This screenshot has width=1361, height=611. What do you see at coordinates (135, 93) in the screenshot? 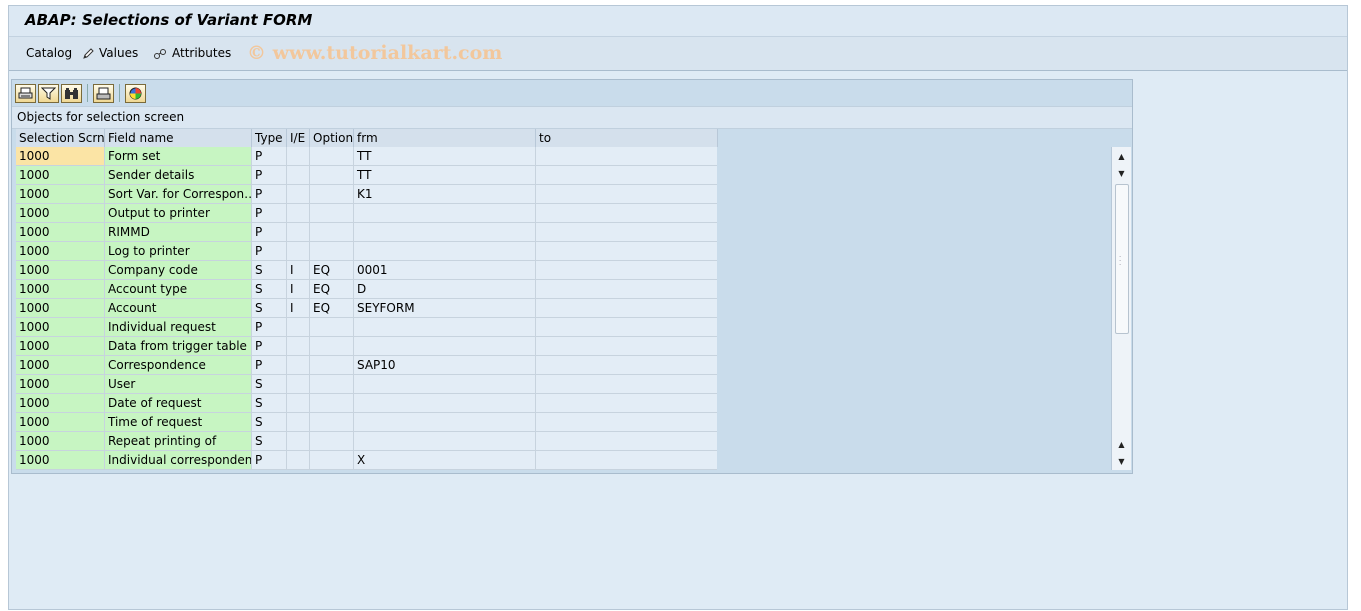
I see `layout-button` at bounding box center [135, 93].